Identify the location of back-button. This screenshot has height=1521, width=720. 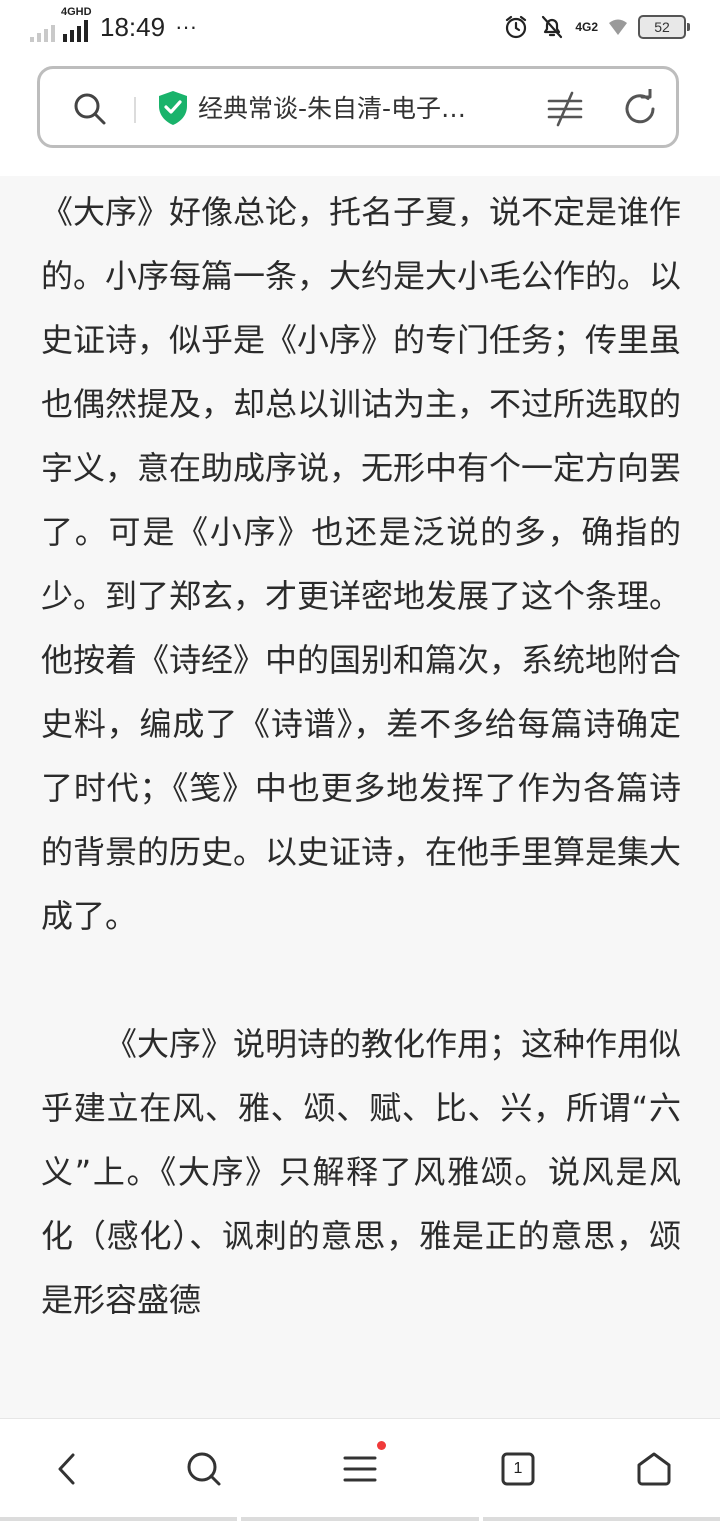
(68, 1469).